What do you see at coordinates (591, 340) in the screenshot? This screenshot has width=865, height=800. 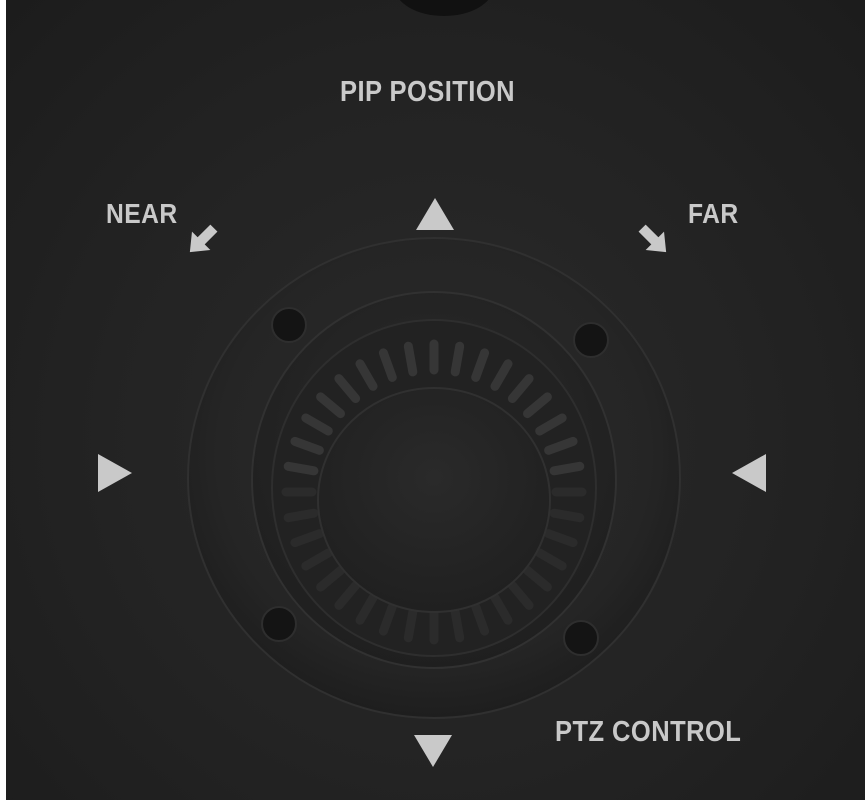 I see `screw-hole-top-right` at bounding box center [591, 340].